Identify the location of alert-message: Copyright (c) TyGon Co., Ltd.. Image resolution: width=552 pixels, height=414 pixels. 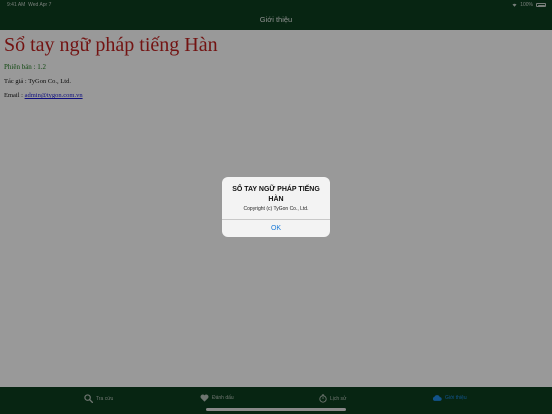
(276, 209).